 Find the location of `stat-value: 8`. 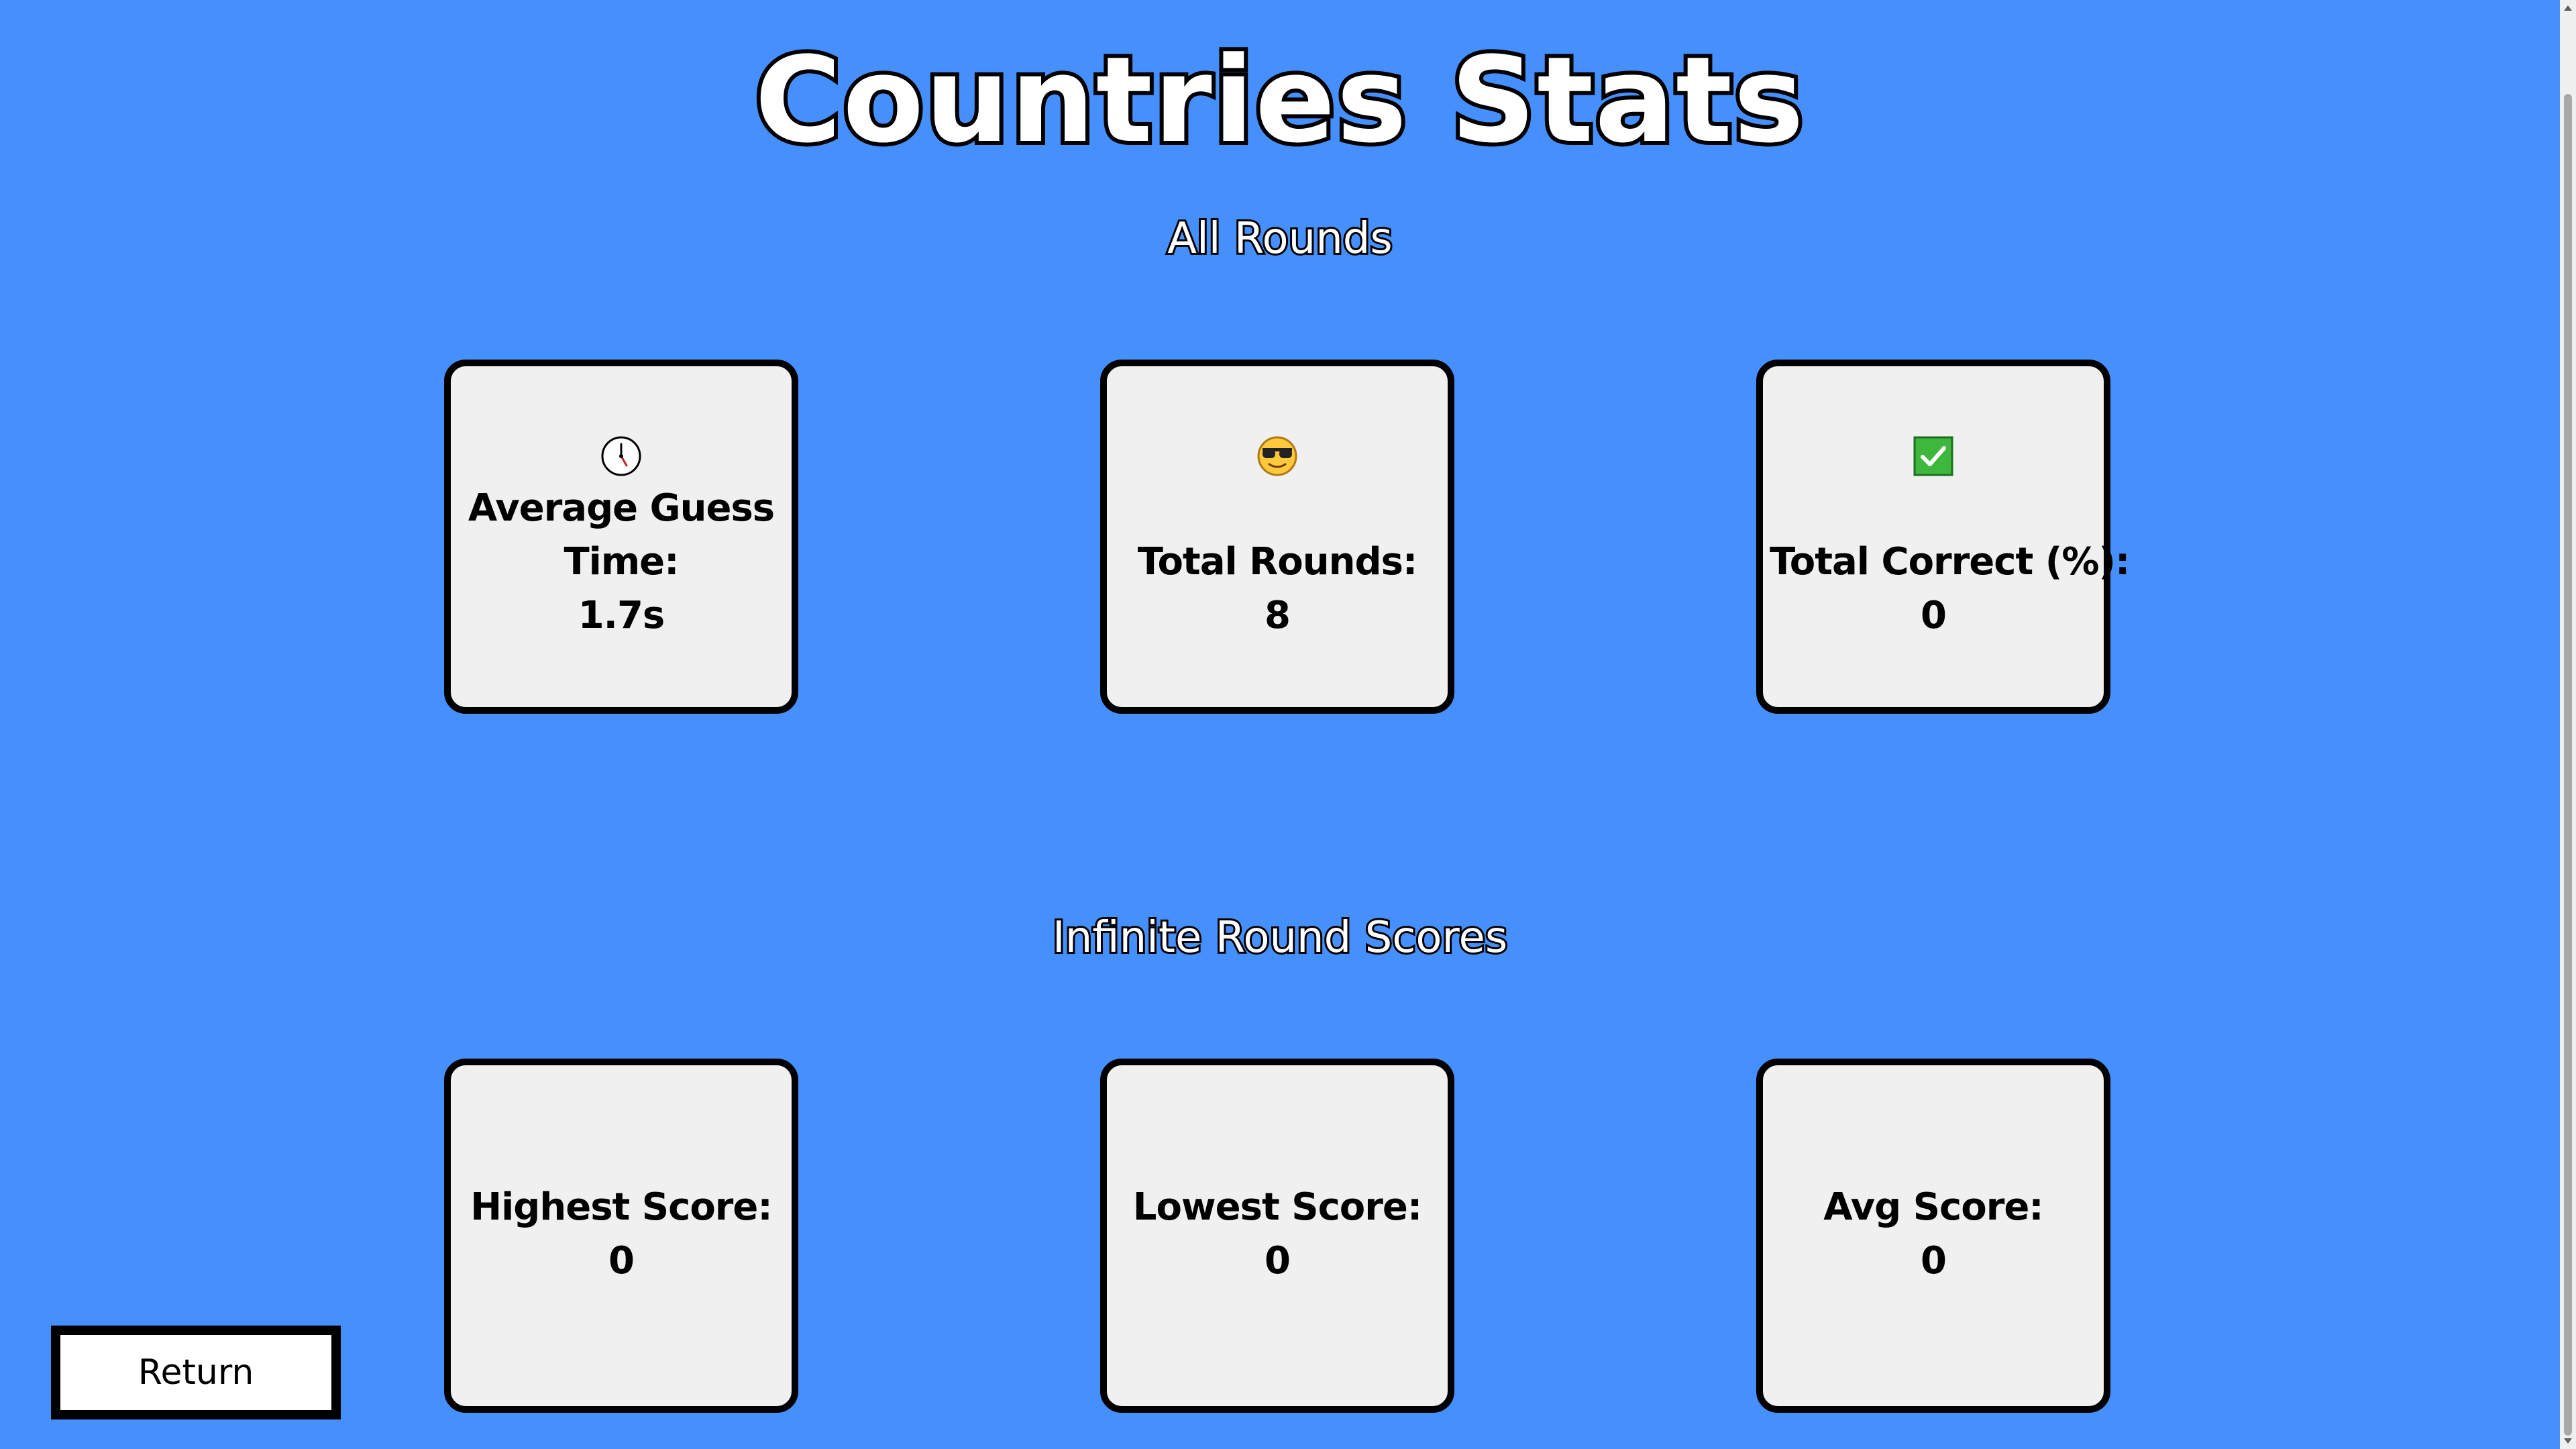

stat-value: 8 is located at coordinates (1278, 615).